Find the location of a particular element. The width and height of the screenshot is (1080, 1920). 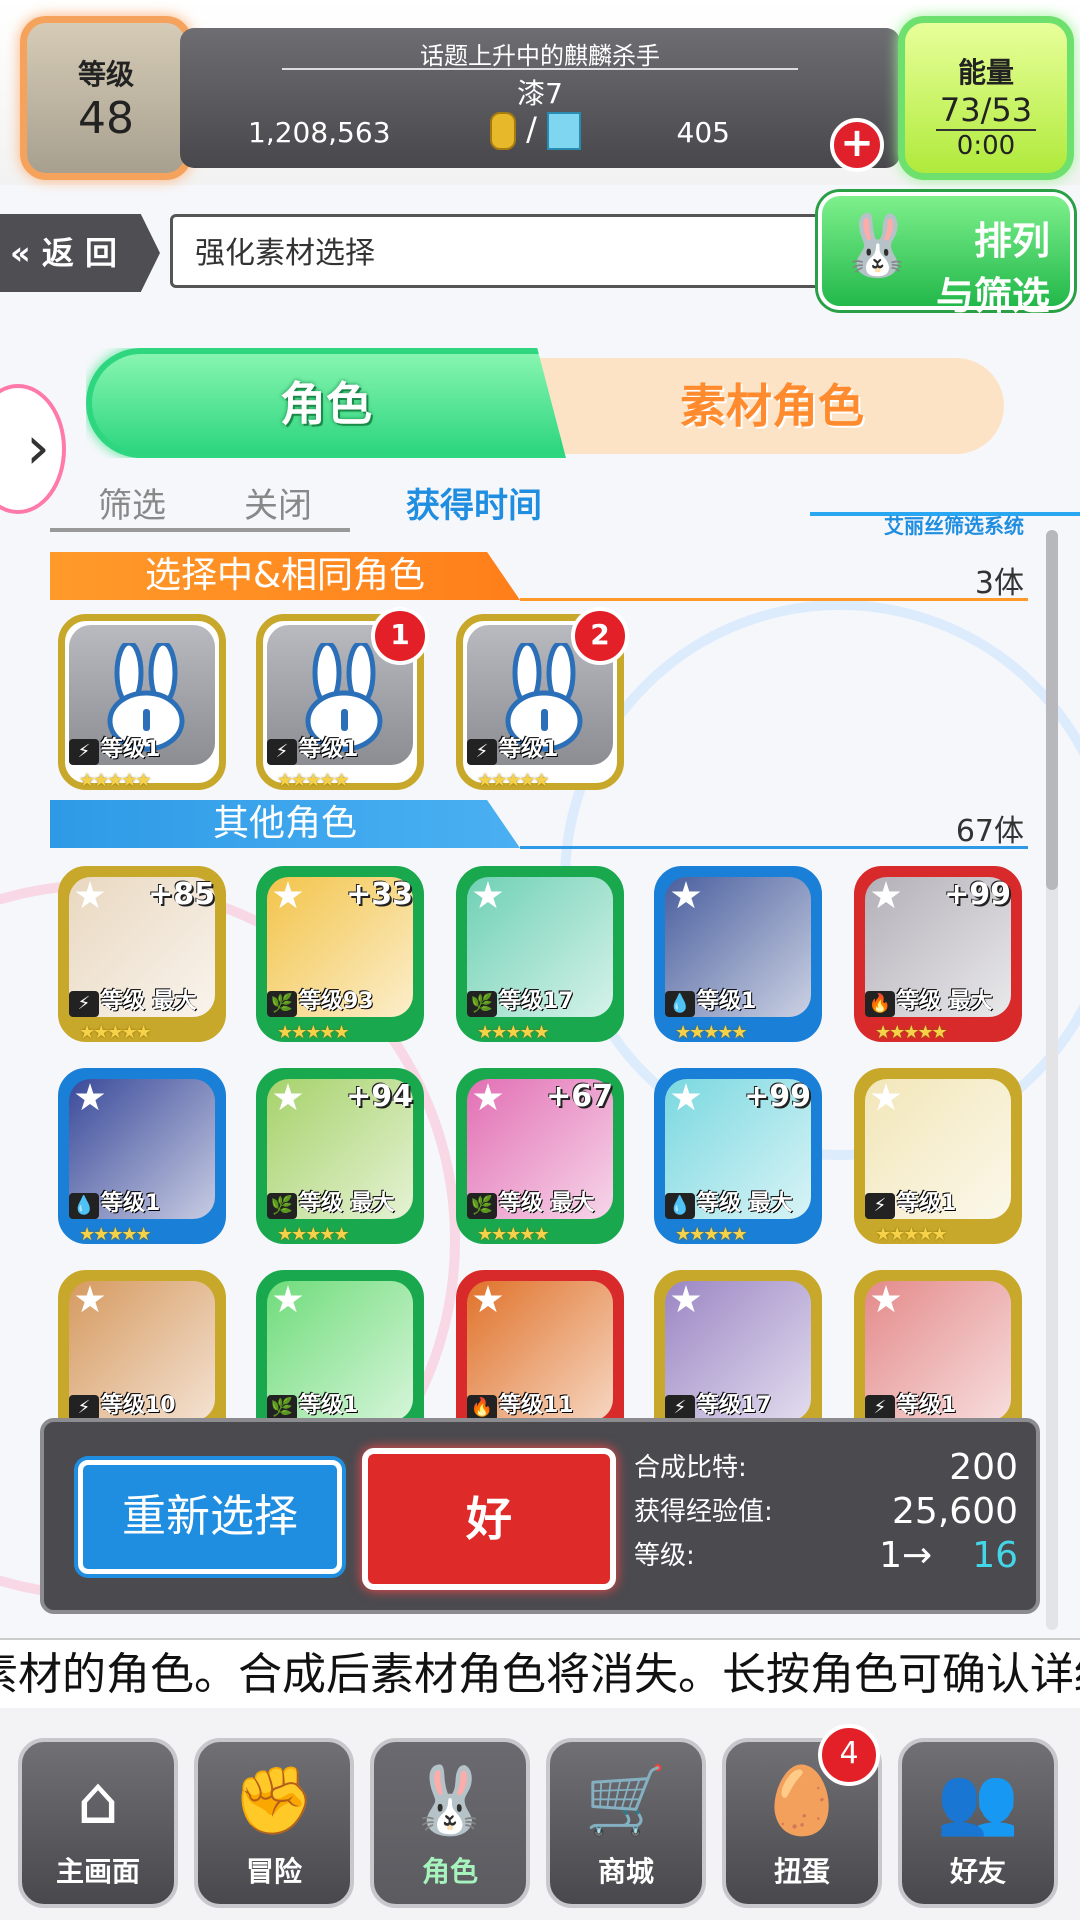

player-level-box: 等级 48 is located at coordinates (106, 98).